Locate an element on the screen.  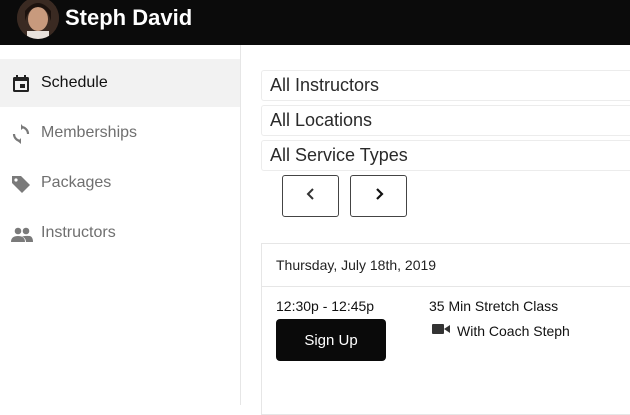
top-bar: Steph David is located at coordinates (315, 22).